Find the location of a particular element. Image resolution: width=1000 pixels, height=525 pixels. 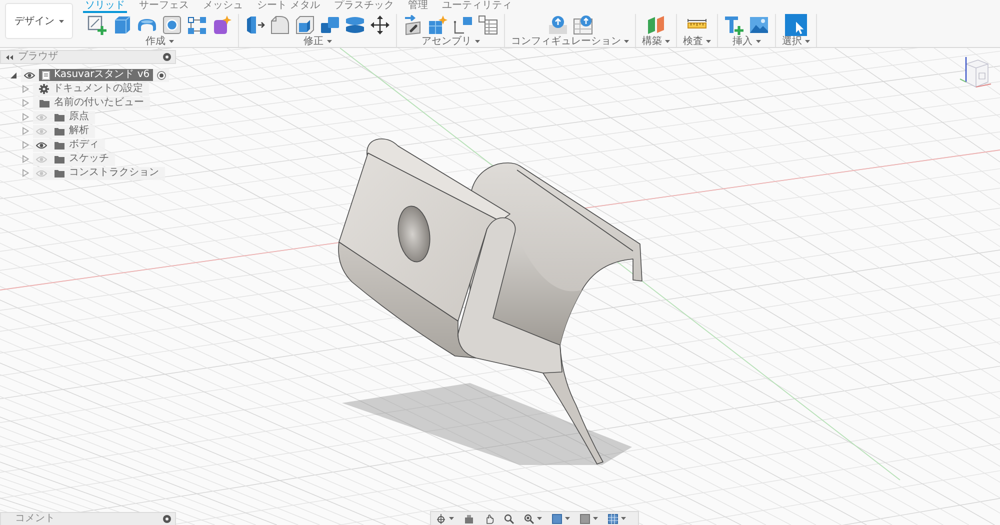

letter-plus-icon is located at coordinates (734, 25).